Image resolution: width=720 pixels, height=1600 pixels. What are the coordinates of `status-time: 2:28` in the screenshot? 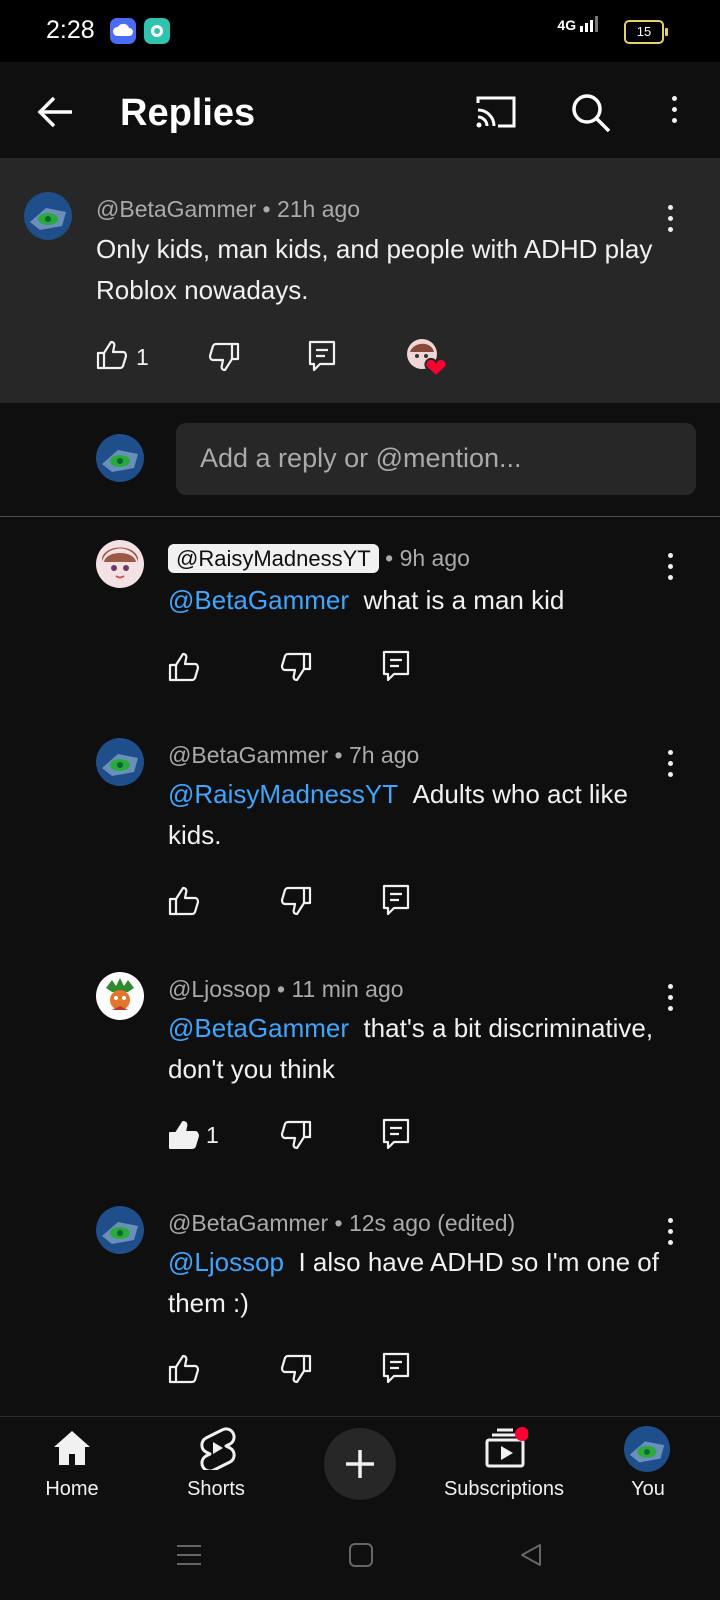 It's located at (70, 30).